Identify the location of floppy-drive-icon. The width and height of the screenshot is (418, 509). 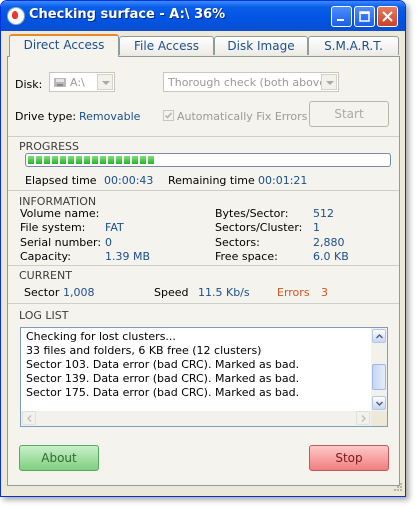
(60, 82).